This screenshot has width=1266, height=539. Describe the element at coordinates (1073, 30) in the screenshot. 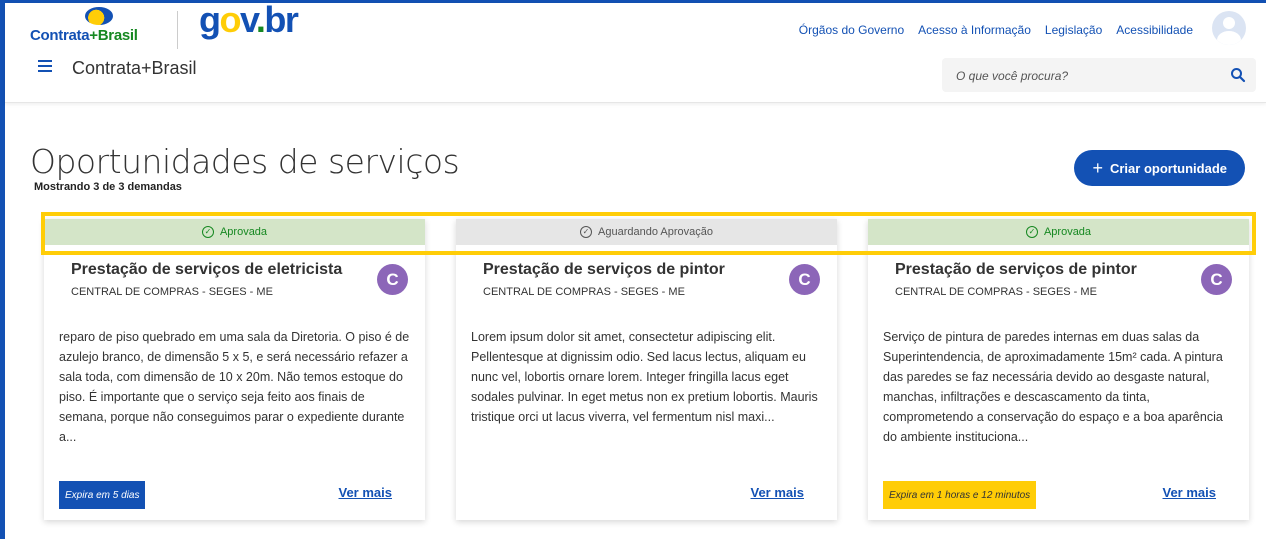

I see `link-legislacao: Legislação` at that location.